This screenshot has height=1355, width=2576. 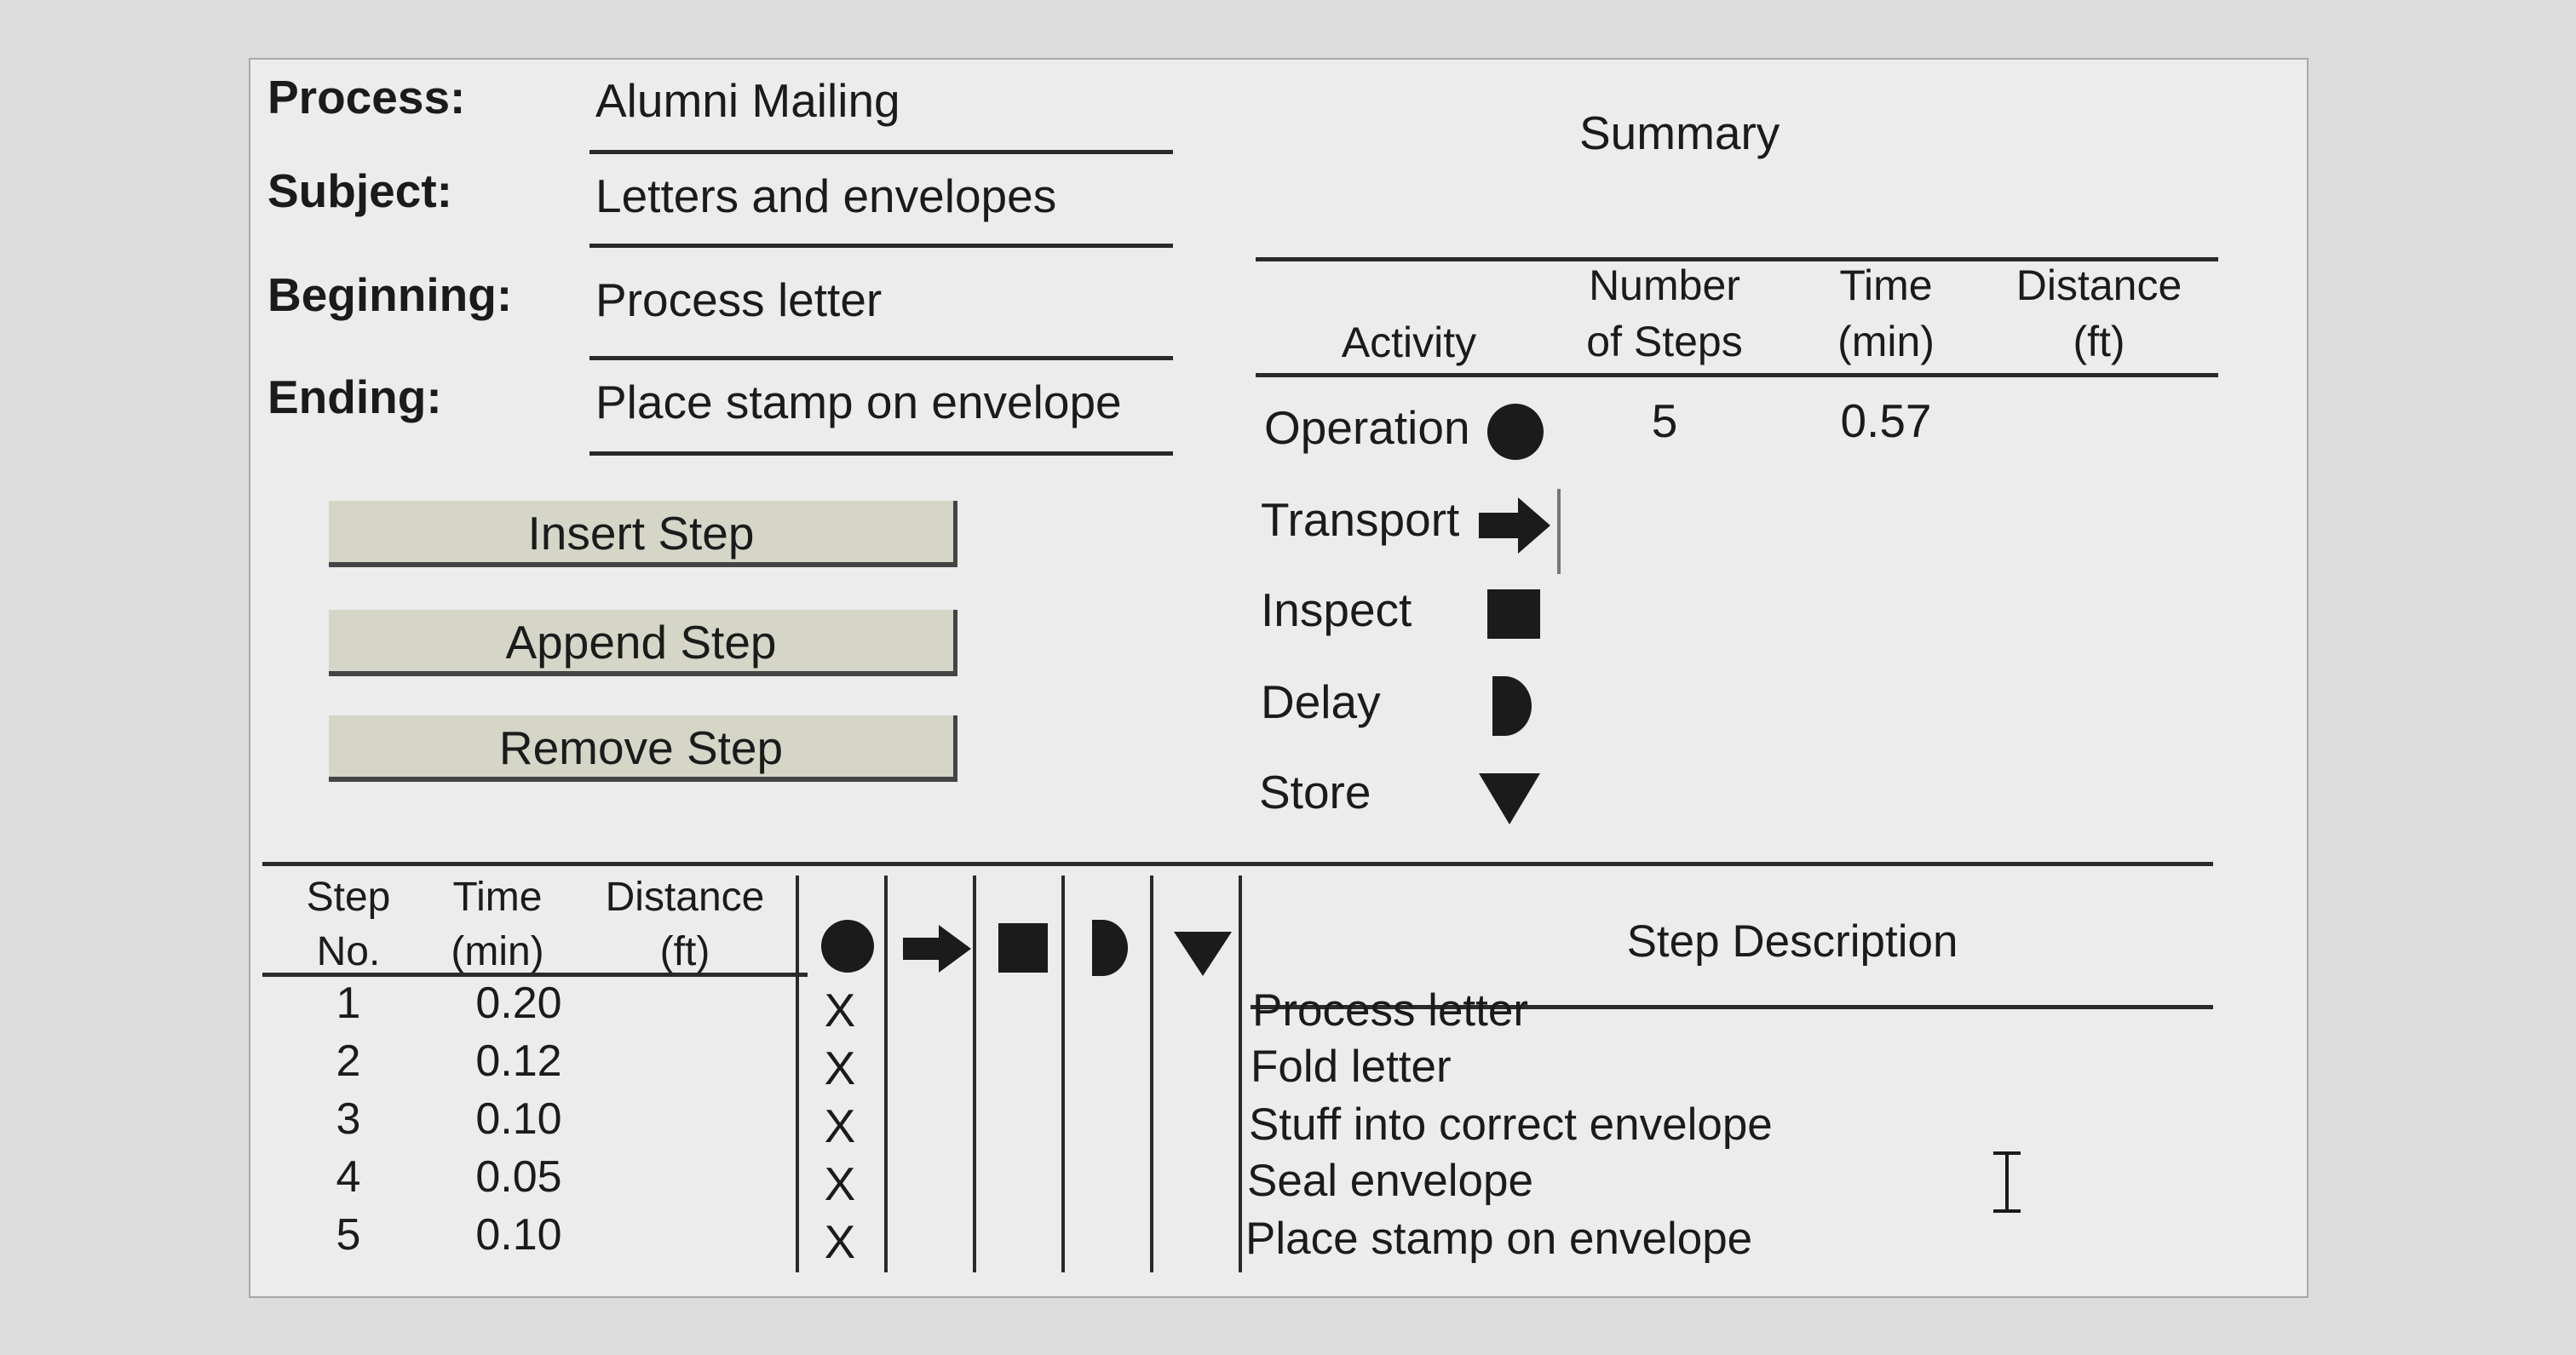 What do you see at coordinates (1515, 526) in the screenshot?
I see `arrow-right-icon` at bounding box center [1515, 526].